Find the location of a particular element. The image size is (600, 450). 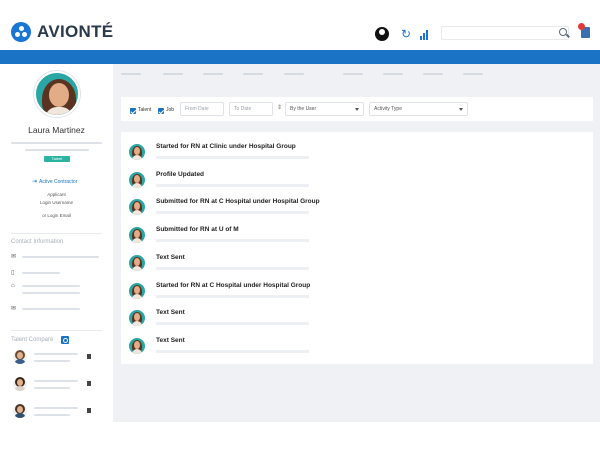

active-contractor-status: ⇥ Active Contractor is located at coordinates (54, 182).